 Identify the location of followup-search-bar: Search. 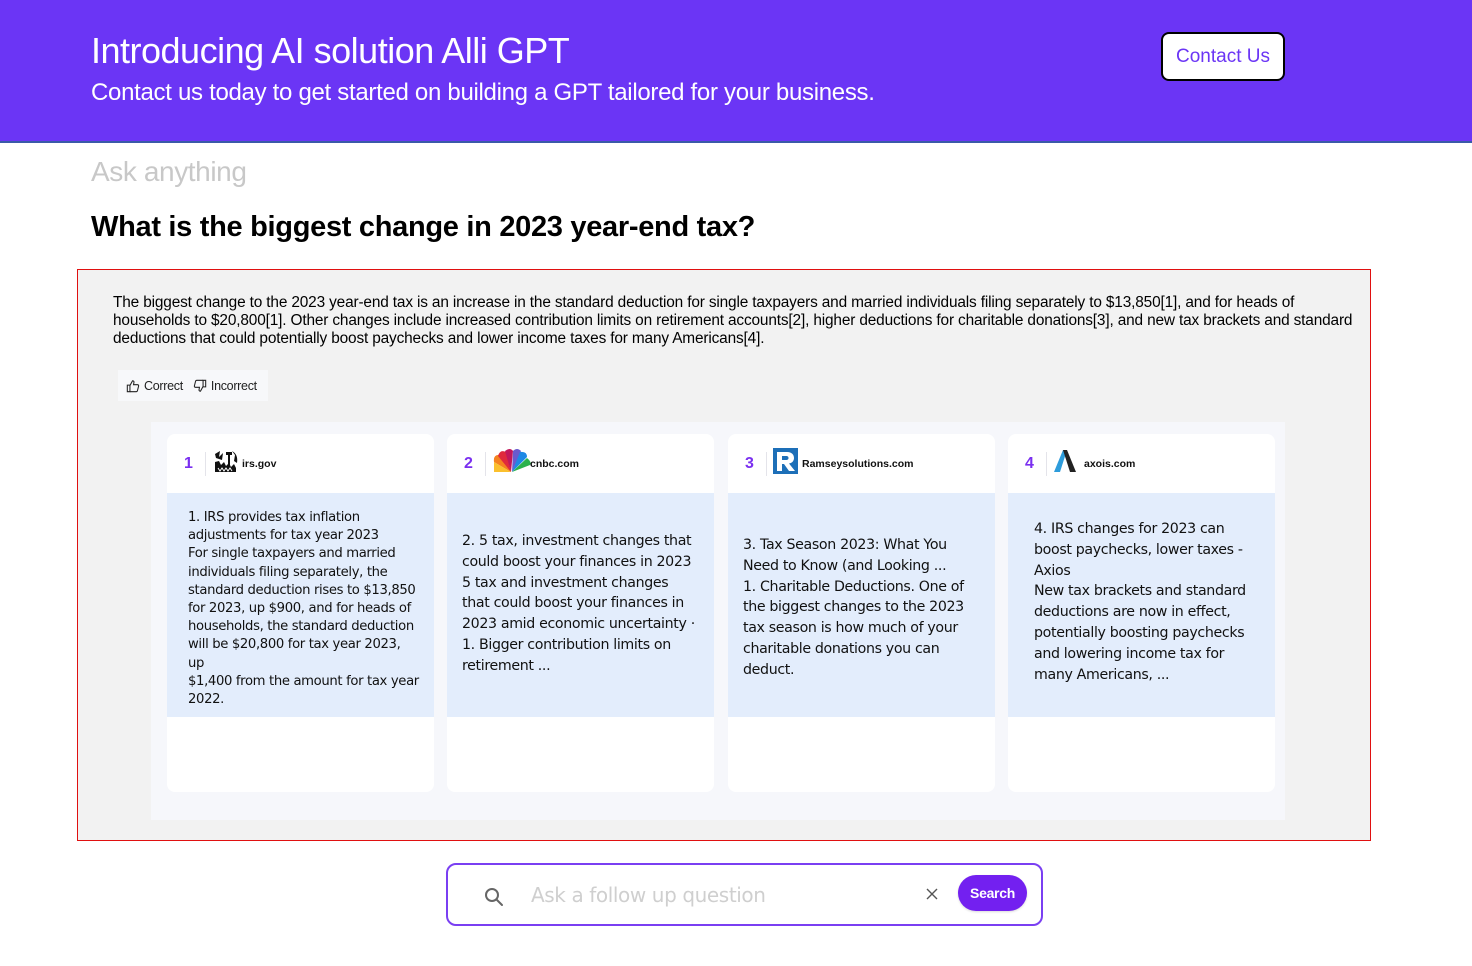
(744, 894).